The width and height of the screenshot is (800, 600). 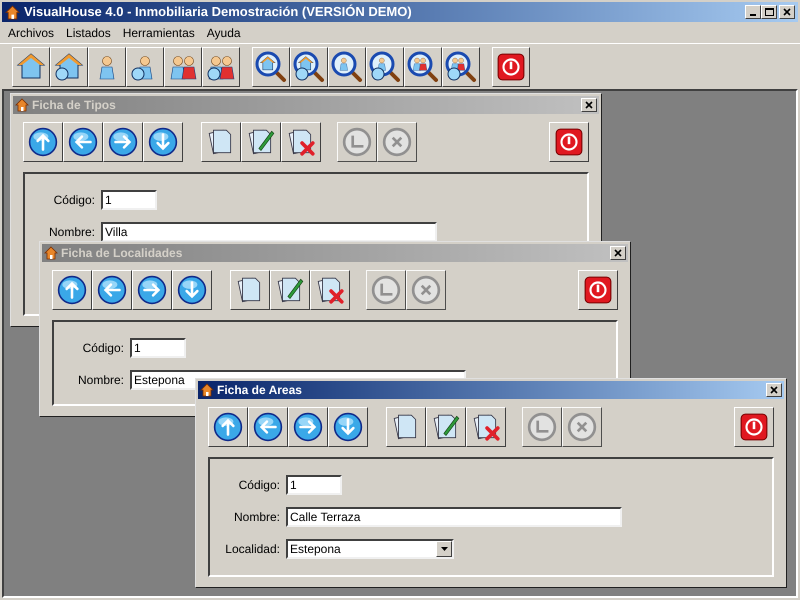 What do you see at coordinates (218, 12) in the screenshot?
I see `app-title: VisualHouse 4.0 - Inmobiliaria Demostración (VERSIÓN DEMO)` at bounding box center [218, 12].